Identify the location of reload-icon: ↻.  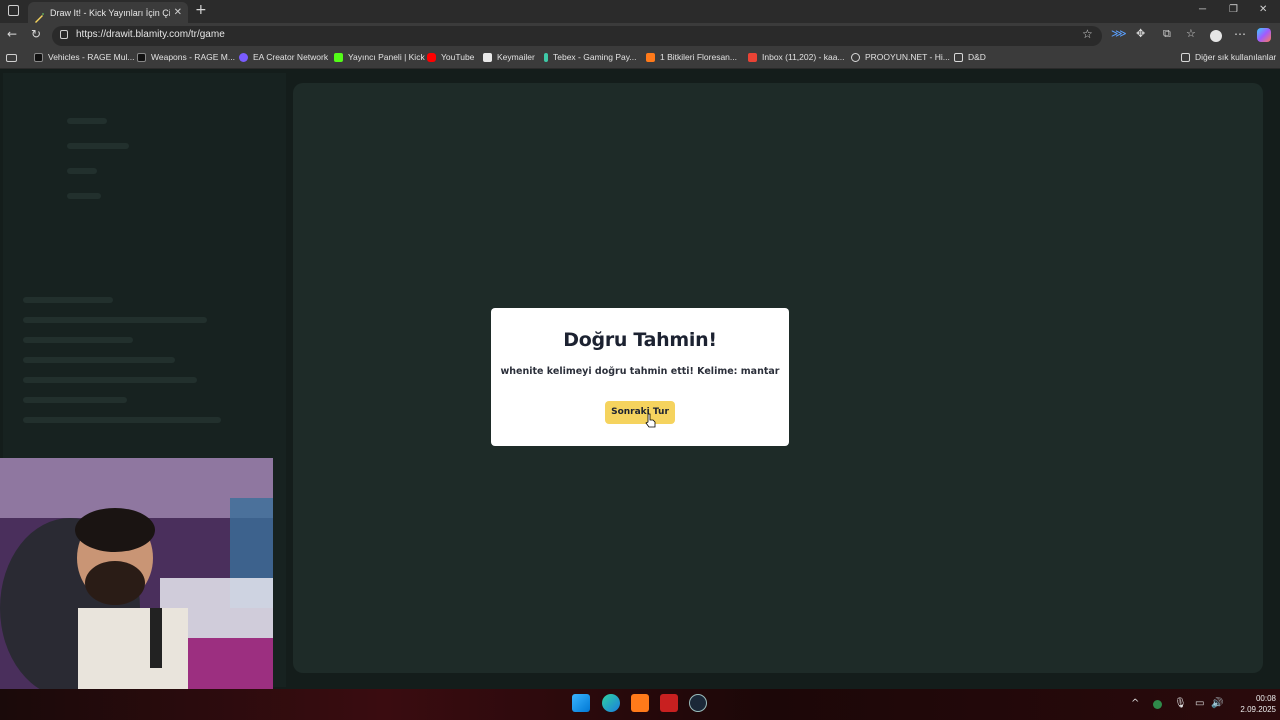
(36, 34).